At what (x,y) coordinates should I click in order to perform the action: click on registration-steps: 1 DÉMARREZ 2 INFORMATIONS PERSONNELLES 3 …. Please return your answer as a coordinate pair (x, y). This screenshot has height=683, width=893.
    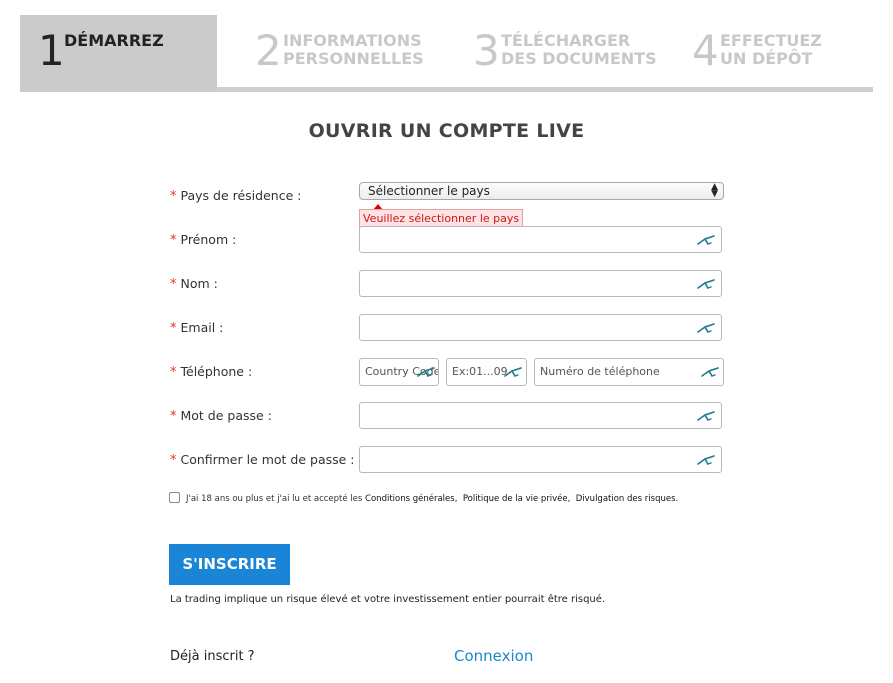
    Looking at the image, I should click on (446, 53).